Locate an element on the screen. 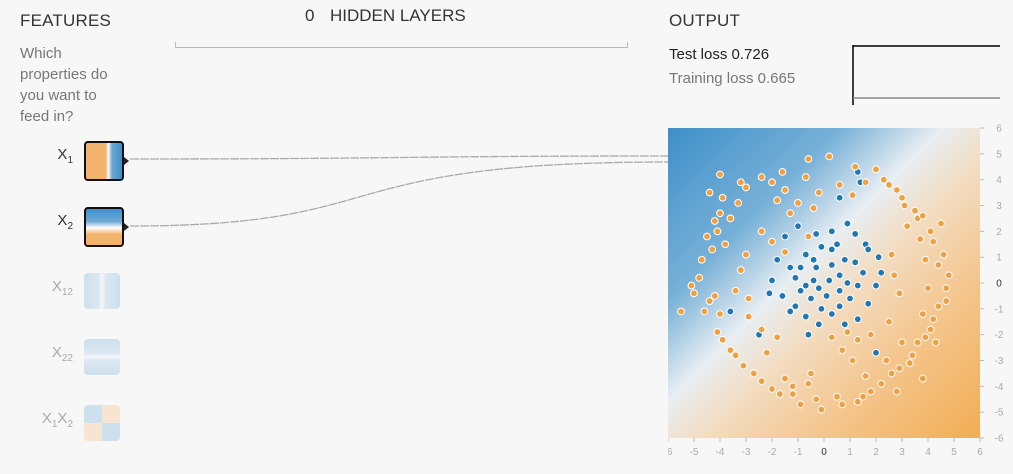  test-loss-label: Test loss is located at coordinates (698, 54).